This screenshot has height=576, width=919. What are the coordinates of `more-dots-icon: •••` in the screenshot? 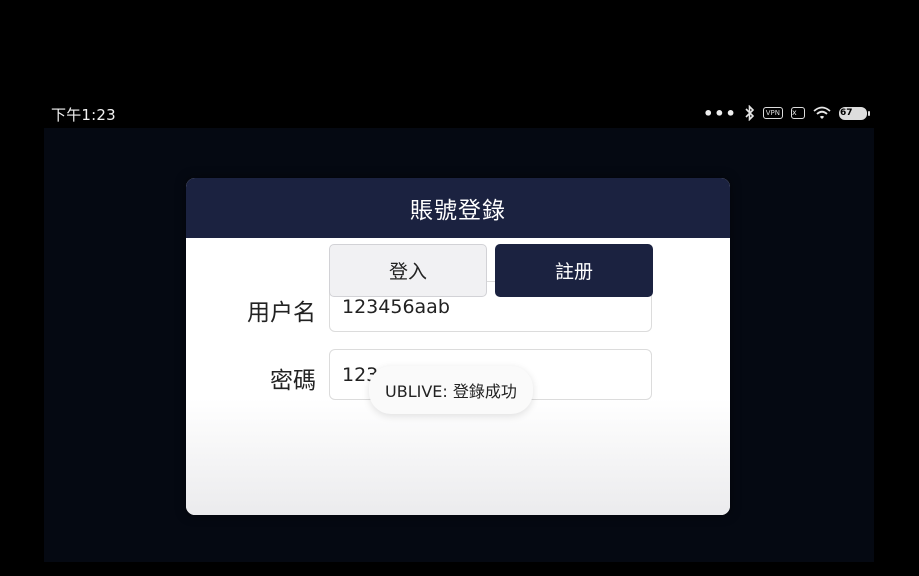 It's located at (720, 113).